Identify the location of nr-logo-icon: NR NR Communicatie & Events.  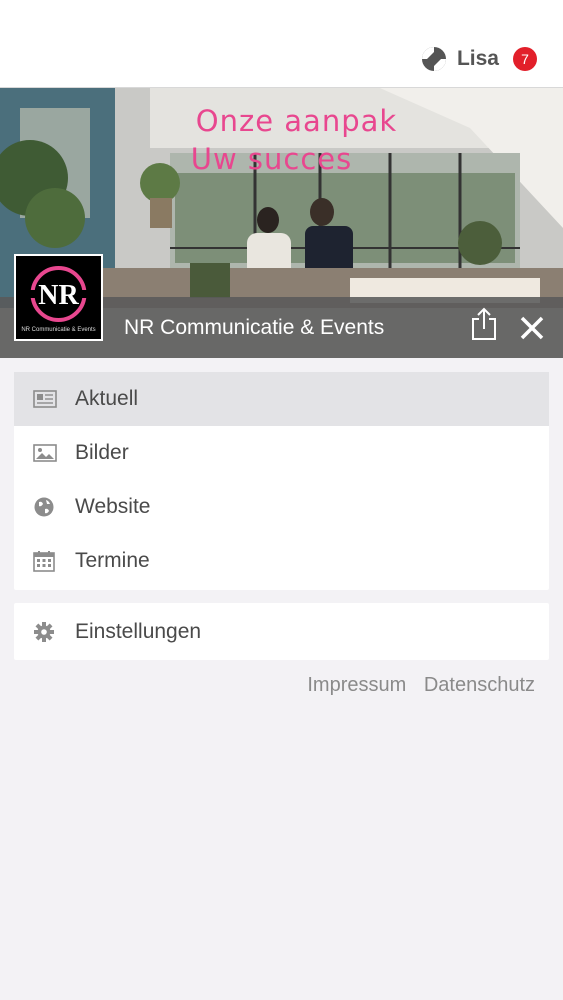
(58, 299).